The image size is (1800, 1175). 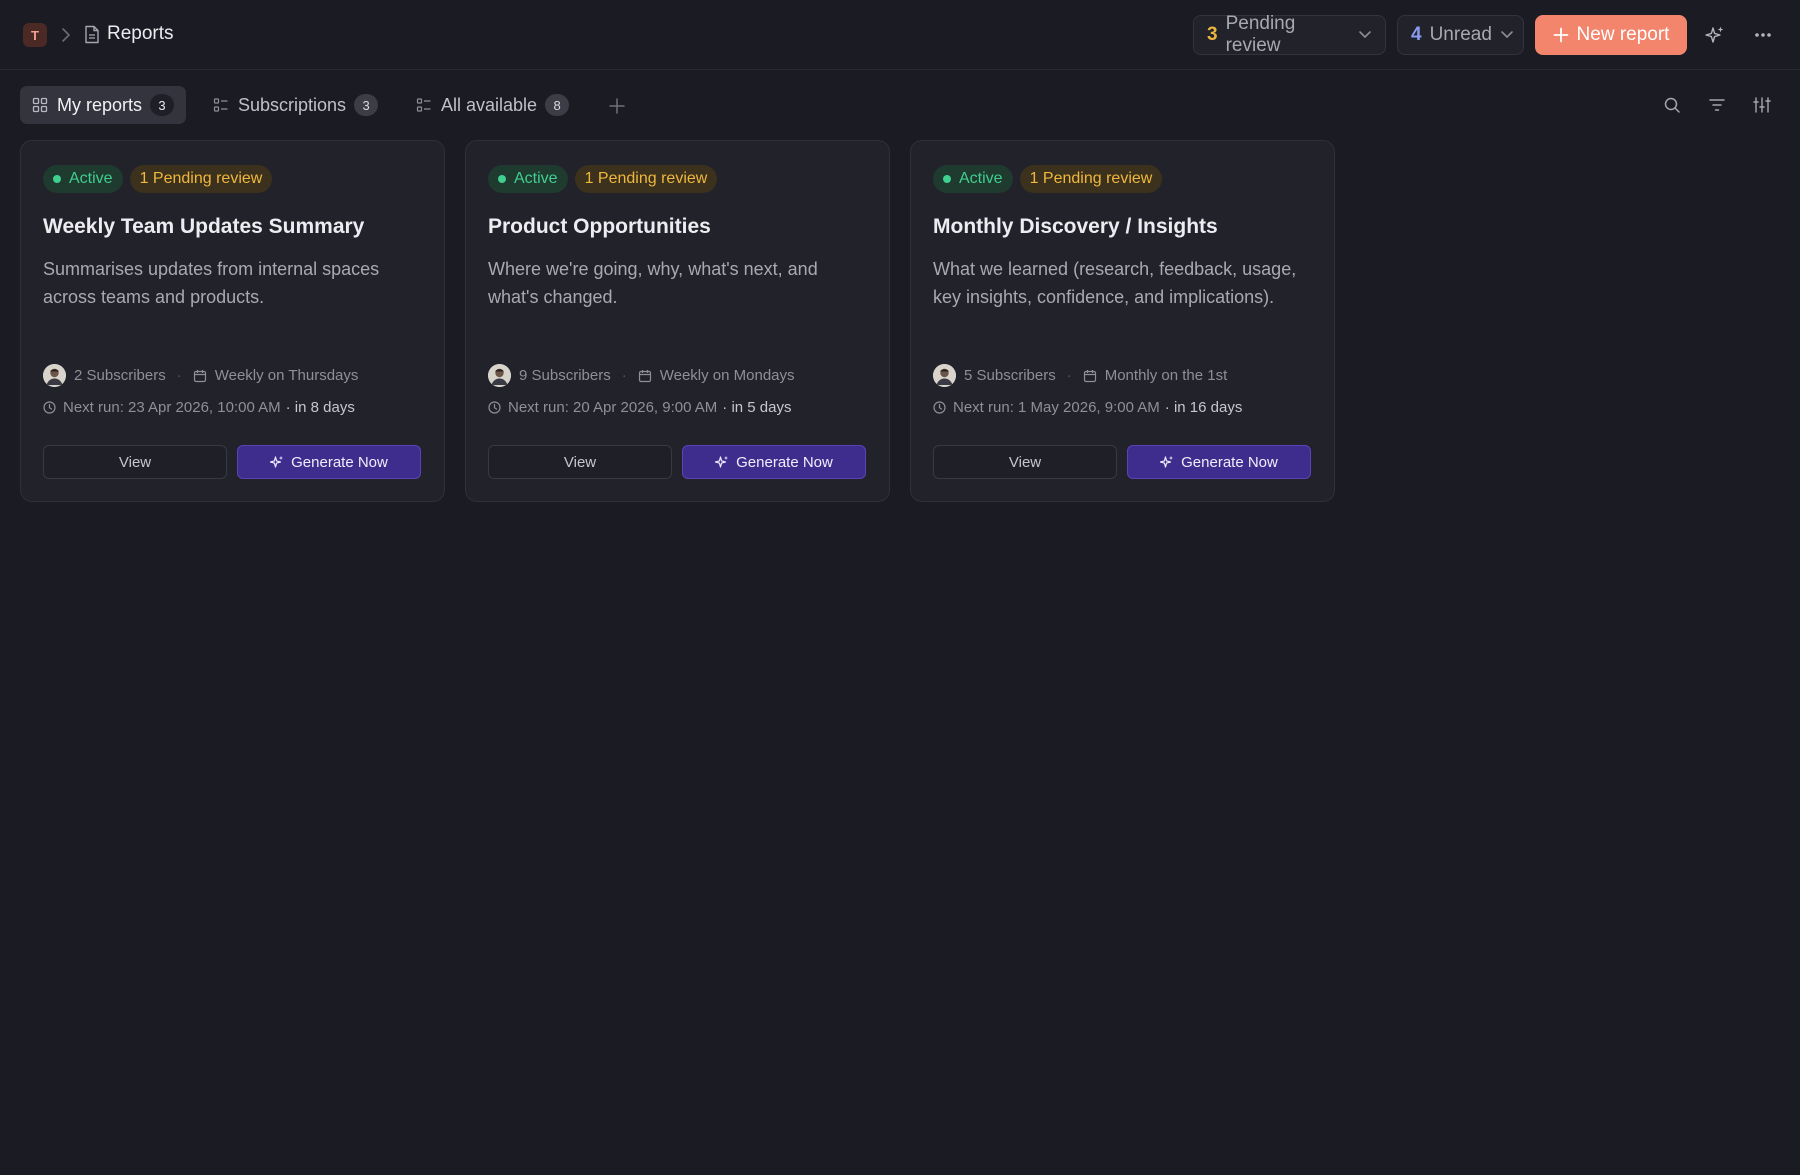 What do you see at coordinates (286, 375) in the screenshot?
I see `schedule-label: Weekly on Thursdays` at bounding box center [286, 375].